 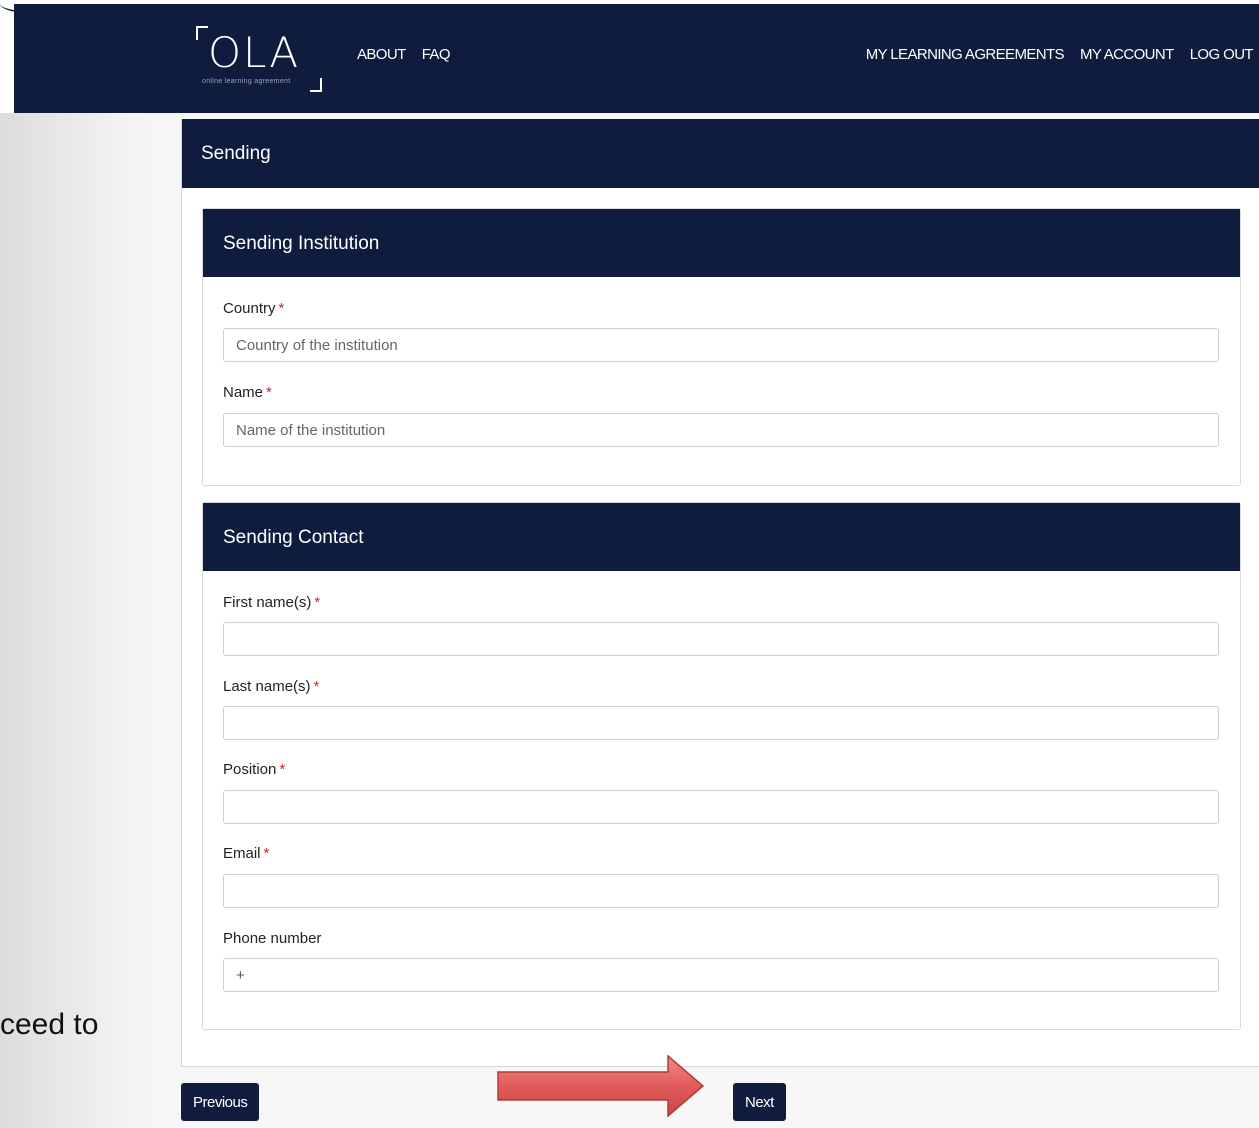 I want to click on logo-subtitle: online learning agreement, so click(x=246, y=81).